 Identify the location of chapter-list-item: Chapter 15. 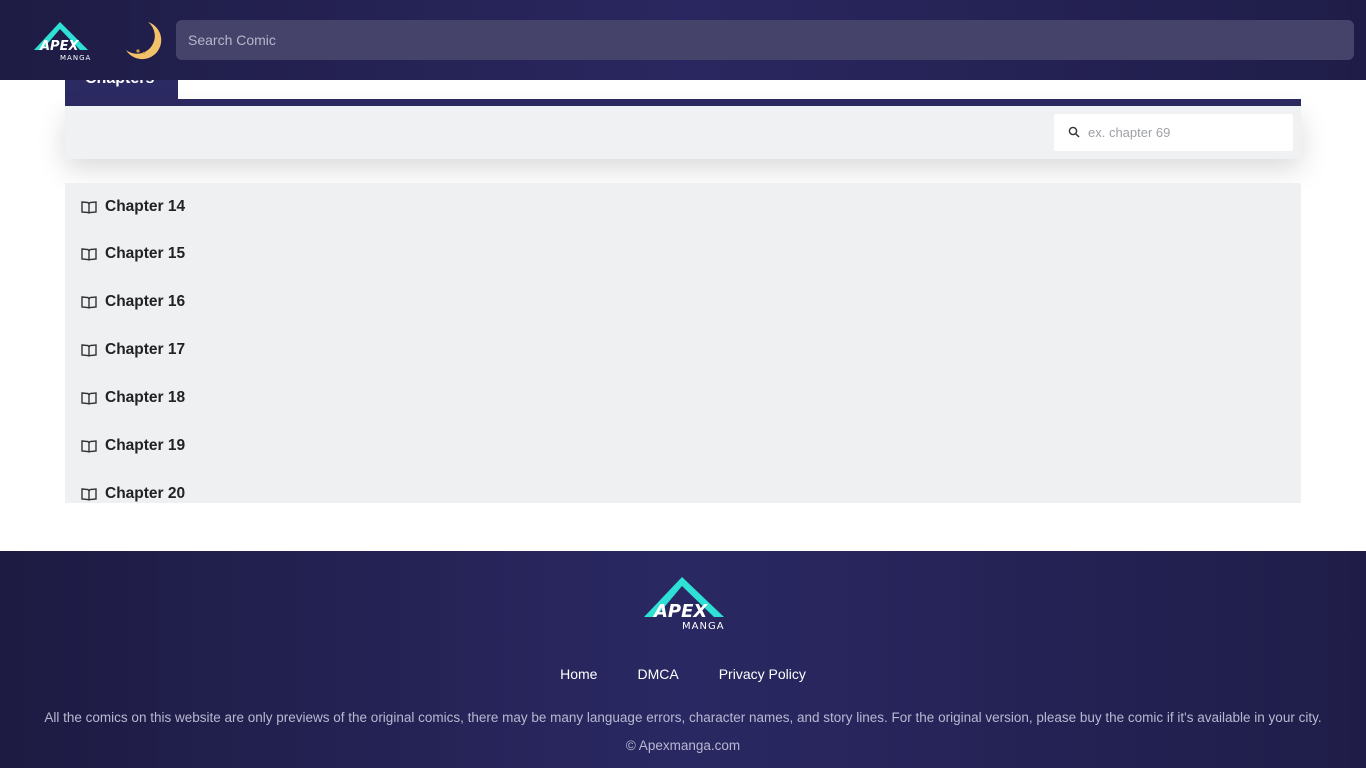
(683, 254).